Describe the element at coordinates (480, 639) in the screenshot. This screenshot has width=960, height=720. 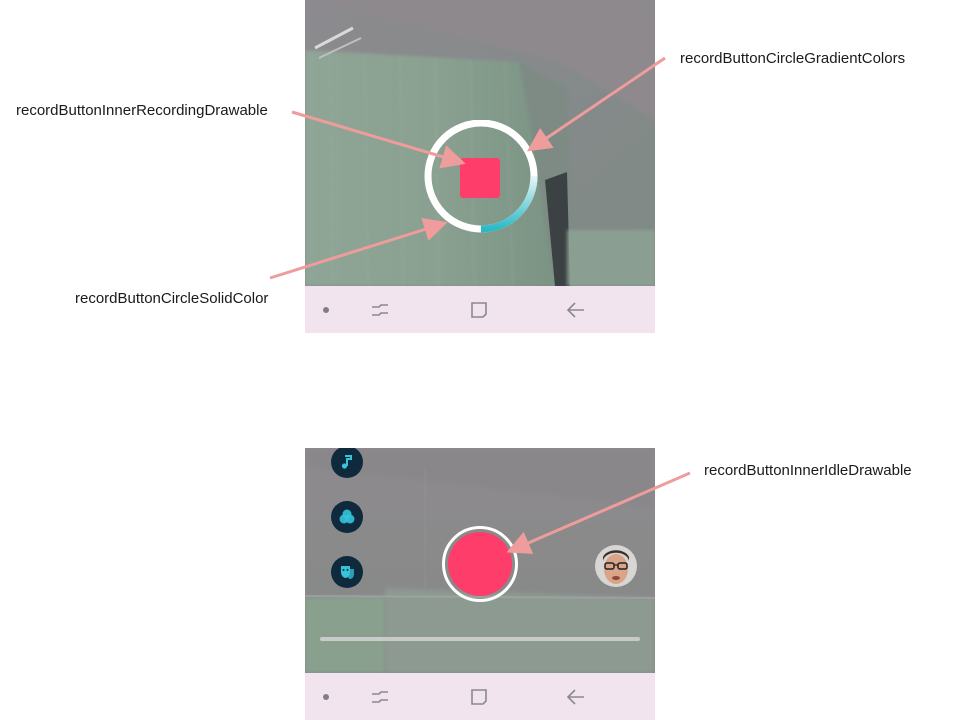
I see `clip-progress-bar` at that location.